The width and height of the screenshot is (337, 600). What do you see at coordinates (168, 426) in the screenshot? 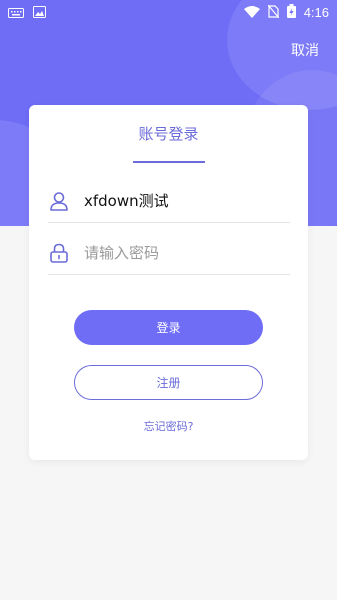
I see `forgot-password-link: 忘记密码?` at bounding box center [168, 426].